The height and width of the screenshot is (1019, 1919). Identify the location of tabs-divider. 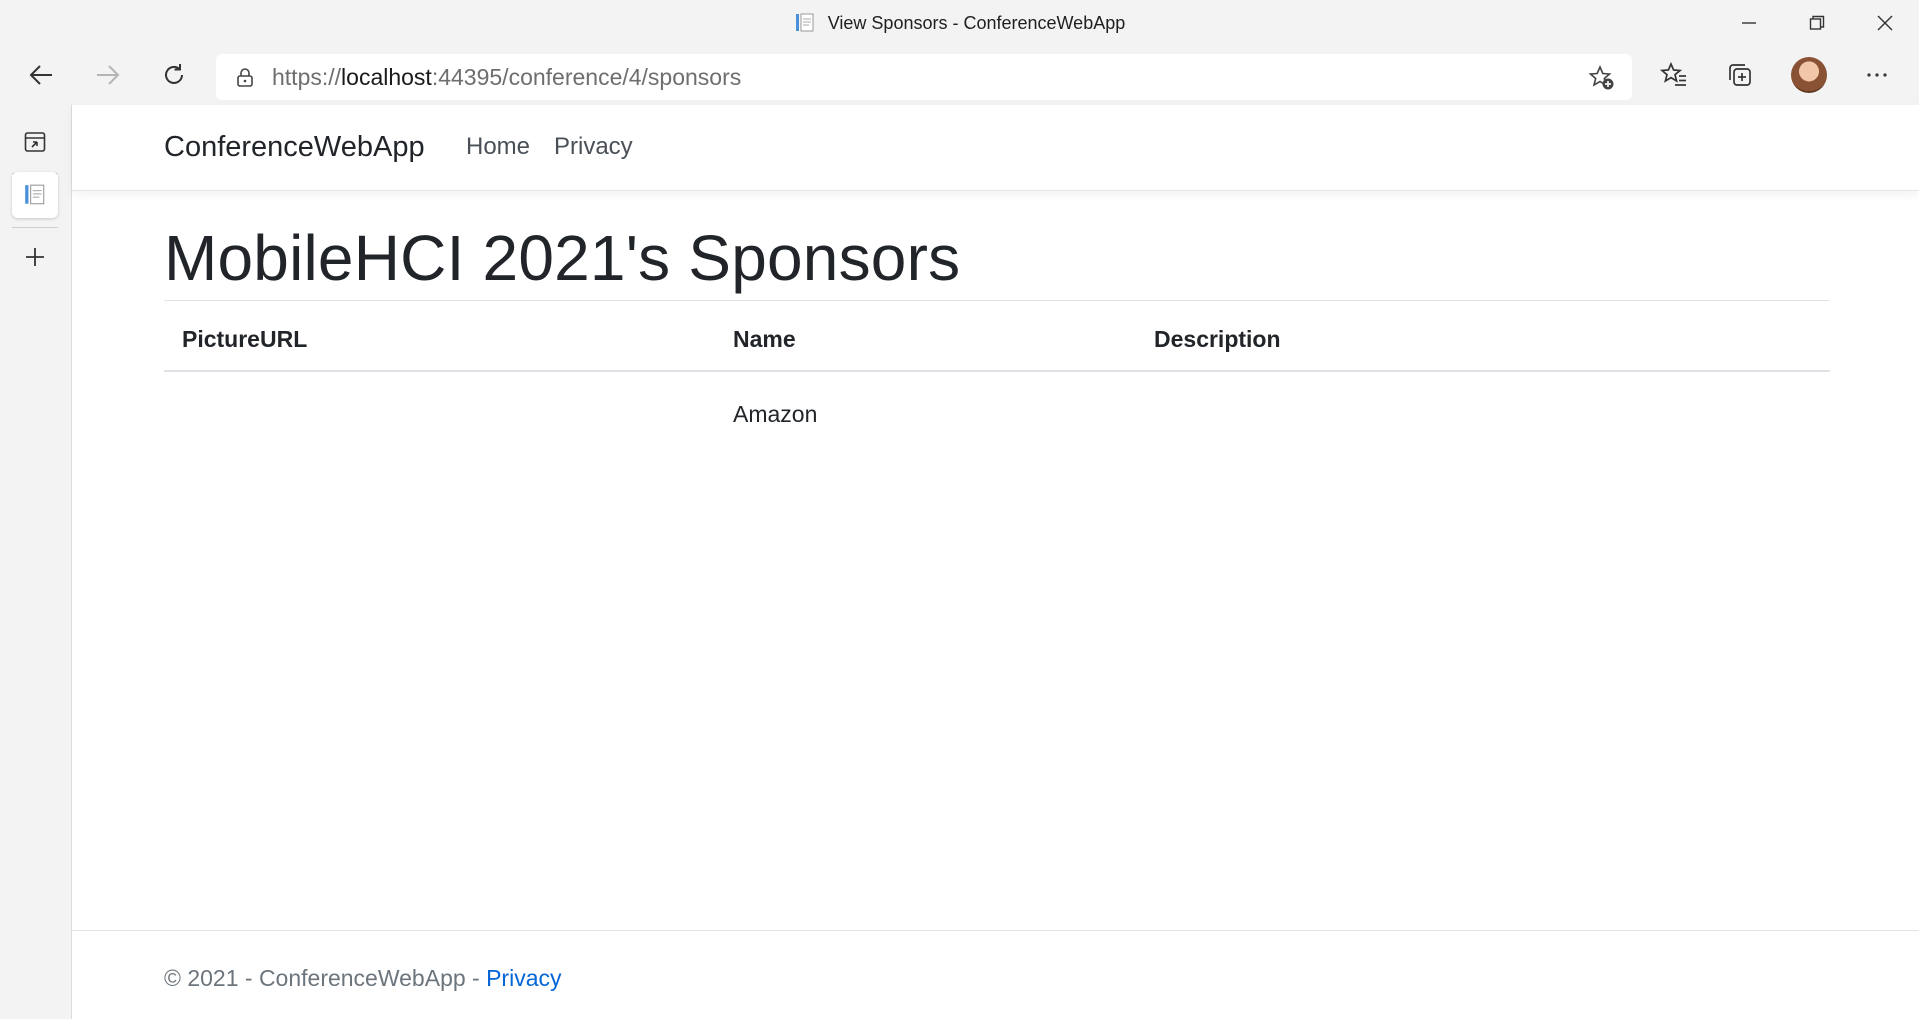
(35, 227).